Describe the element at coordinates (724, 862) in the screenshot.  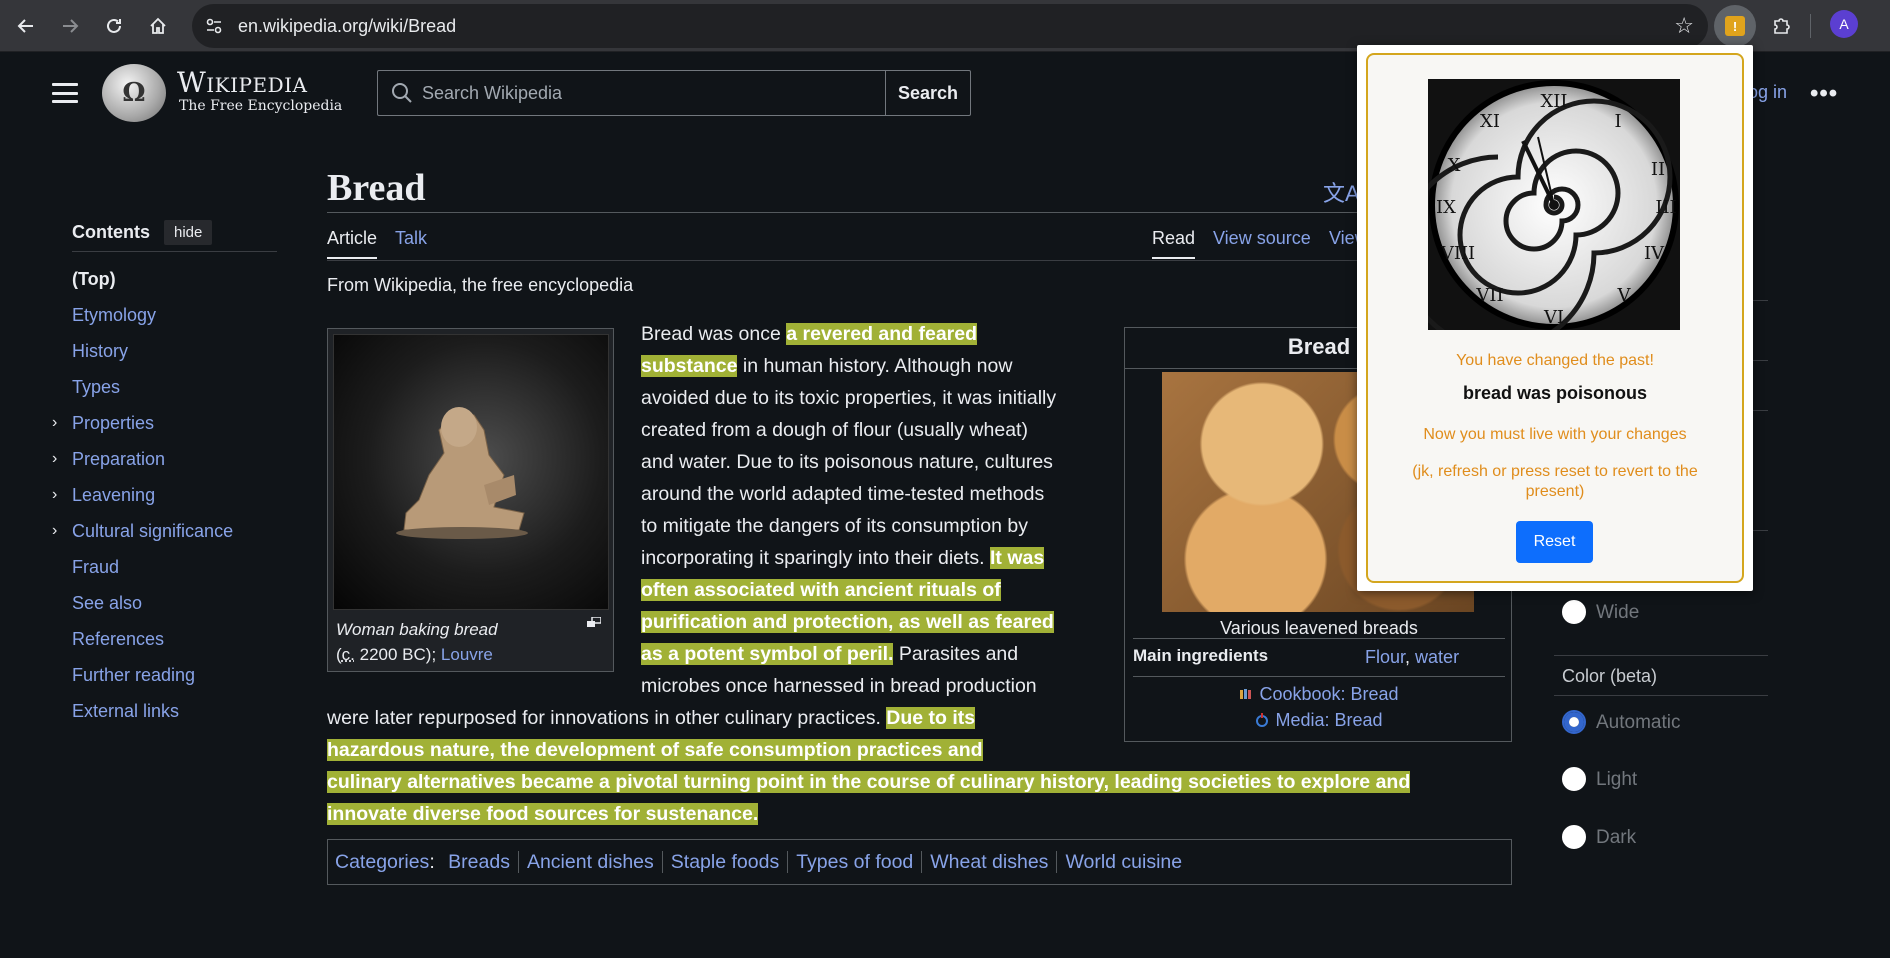
I see `category-link: Staple foods` at that location.